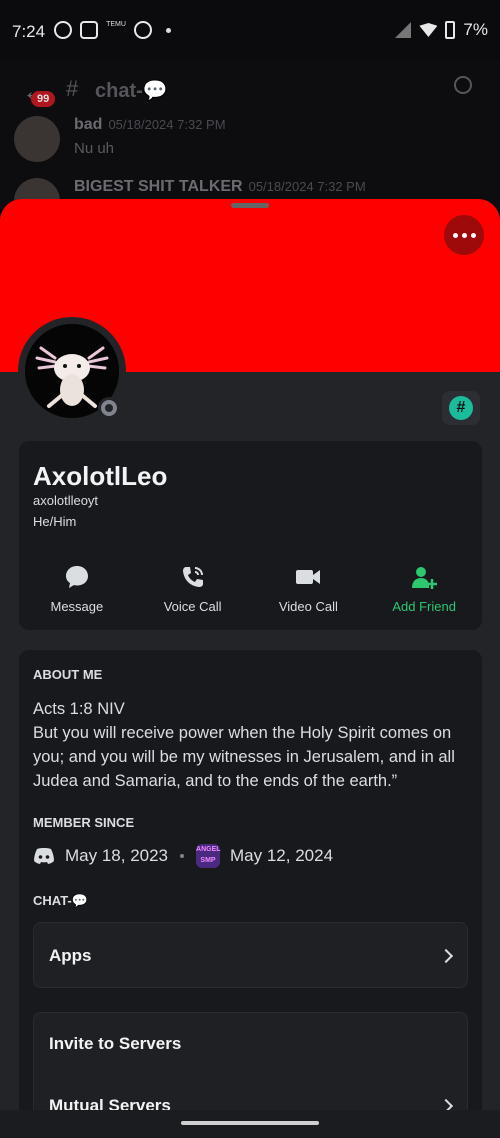 This screenshot has height=1138, width=500. I want to click on member-since-row: May 18, 2023 ANGEL SMP May 12, 2024, so click(183, 856).